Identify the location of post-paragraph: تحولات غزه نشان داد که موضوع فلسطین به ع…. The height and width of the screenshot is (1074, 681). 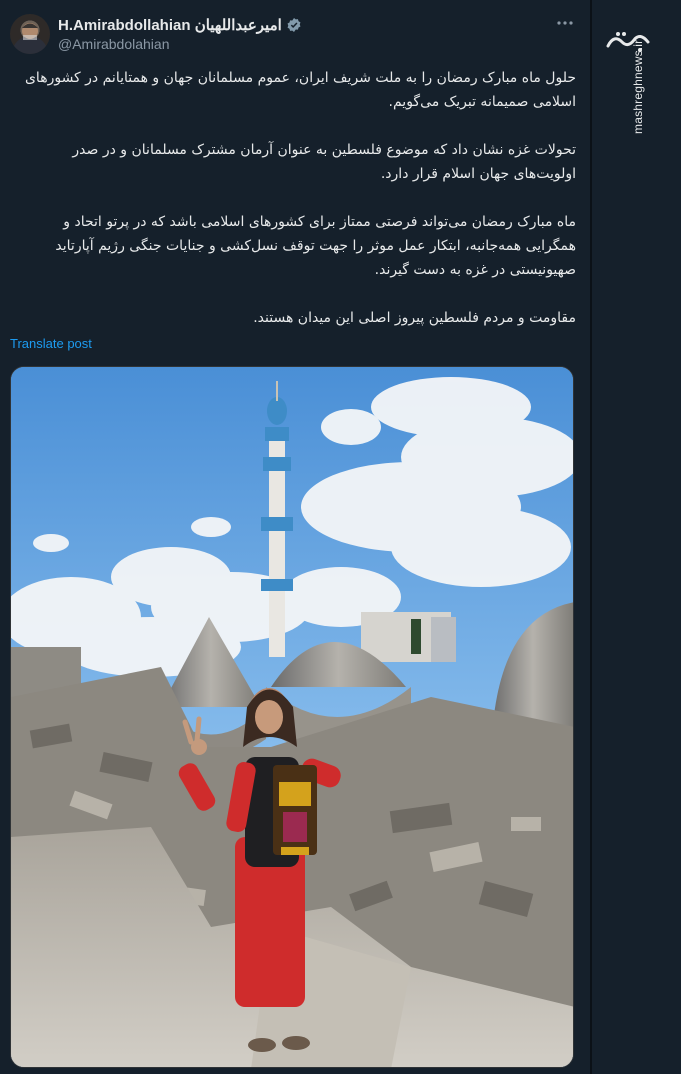
(324, 162).